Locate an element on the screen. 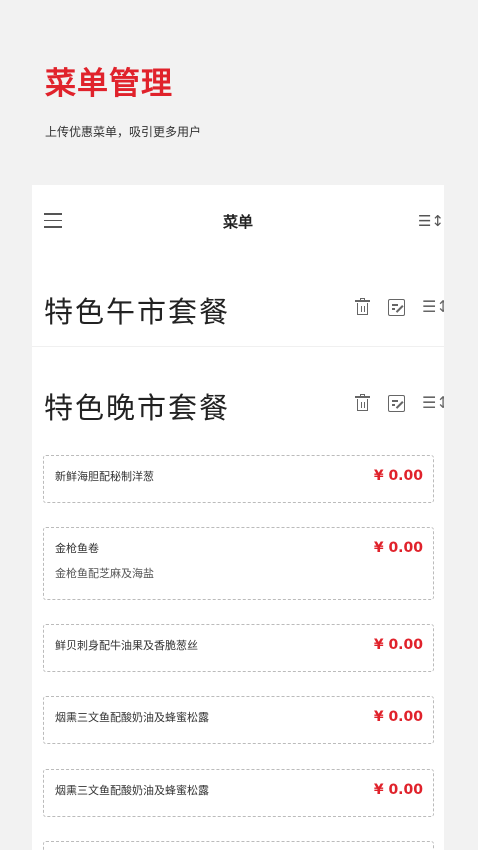  item-name: 金枪鱼卷 is located at coordinates (77, 548).